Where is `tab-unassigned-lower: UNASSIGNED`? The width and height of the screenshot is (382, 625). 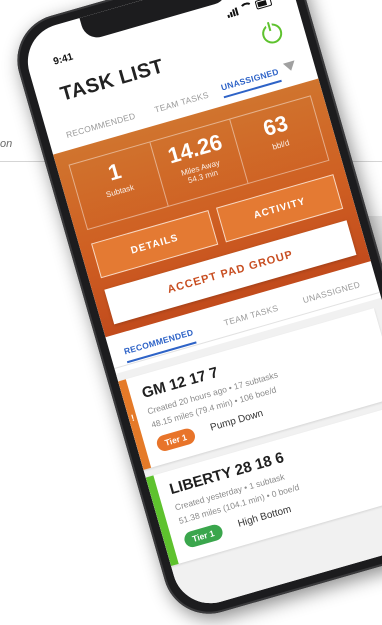
tab-unassigned-lower: UNASSIGNED is located at coordinates (332, 292).